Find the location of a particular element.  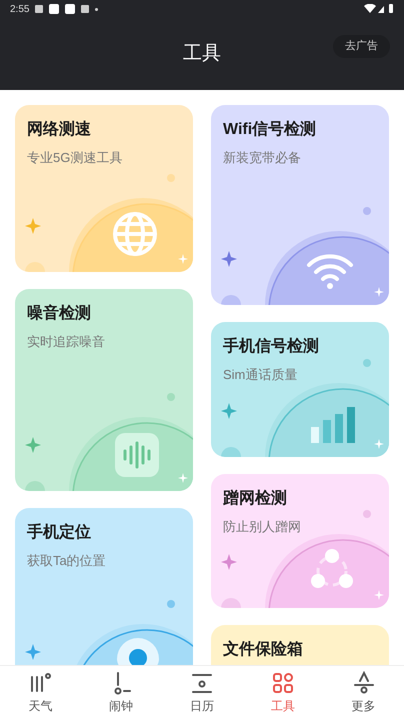

nav-tab: 工具 is located at coordinates (283, 693).